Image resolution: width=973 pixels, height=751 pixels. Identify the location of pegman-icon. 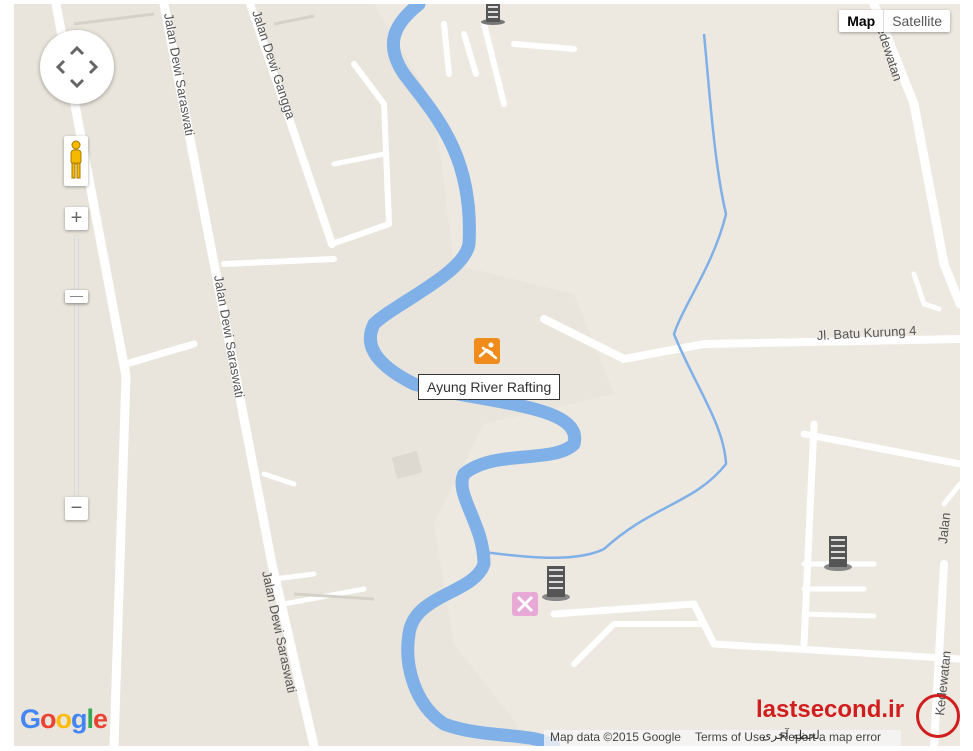
(76, 159).